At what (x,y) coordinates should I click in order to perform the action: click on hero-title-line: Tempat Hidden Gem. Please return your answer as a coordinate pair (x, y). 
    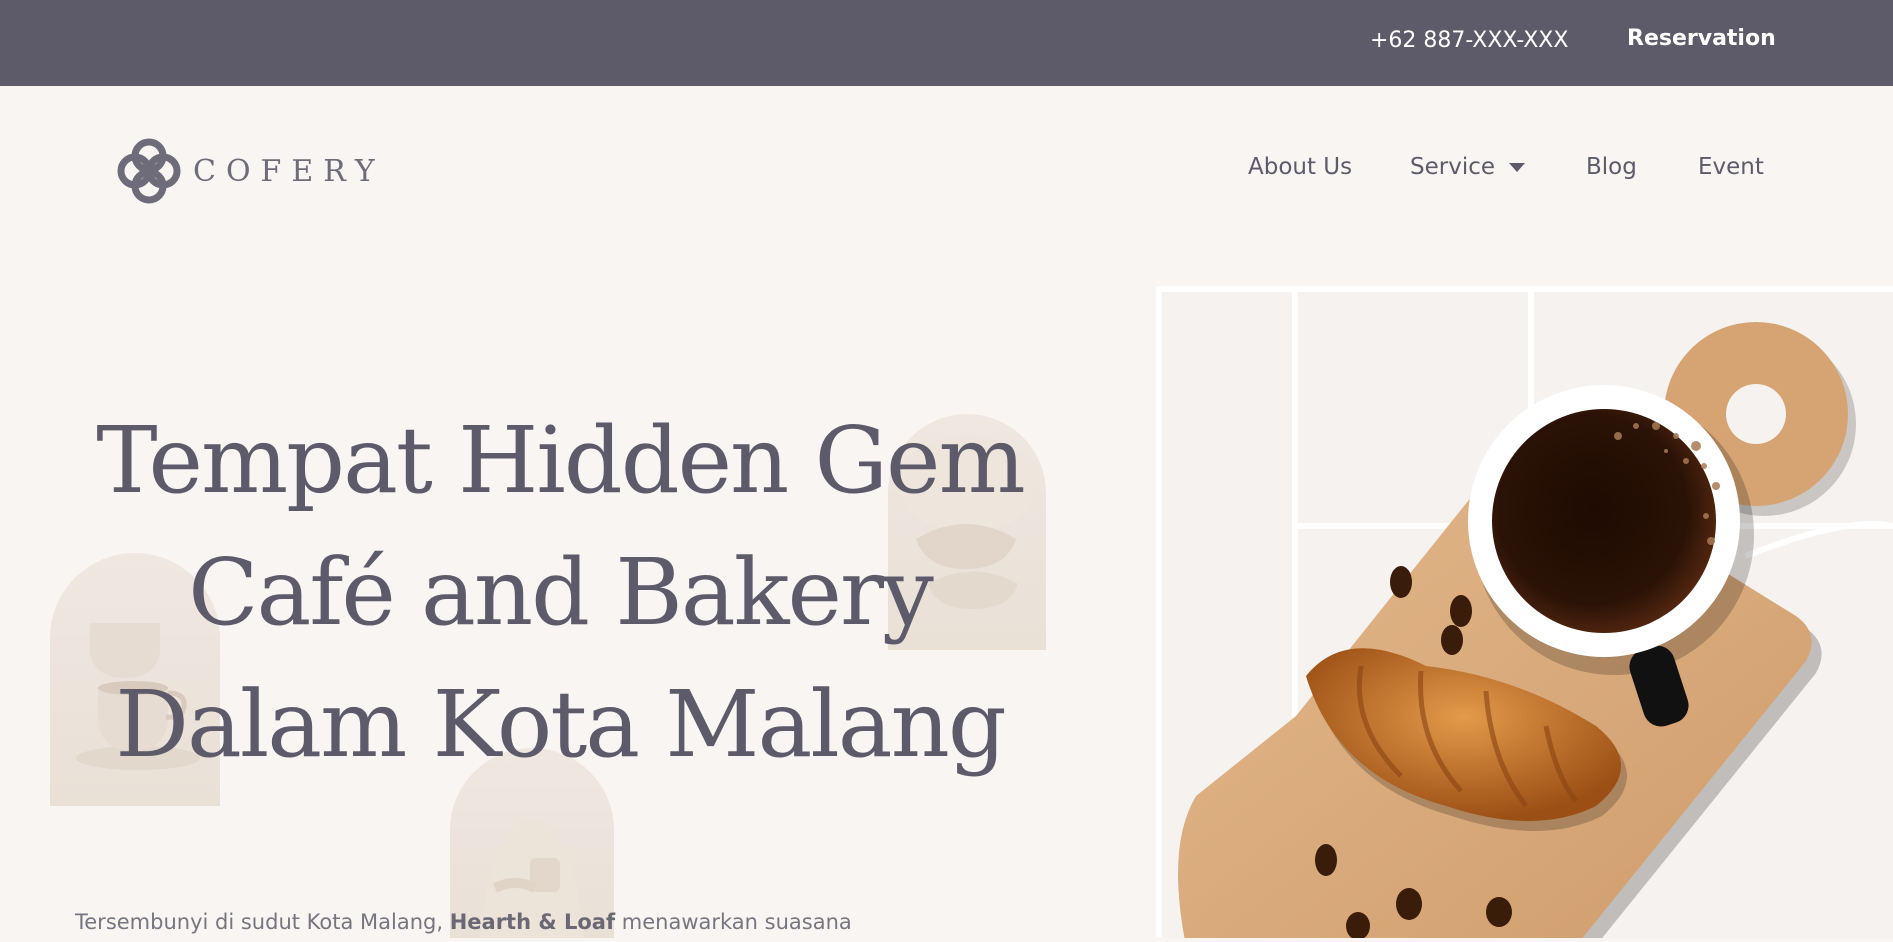
    Looking at the image, I should click on (560, 460).